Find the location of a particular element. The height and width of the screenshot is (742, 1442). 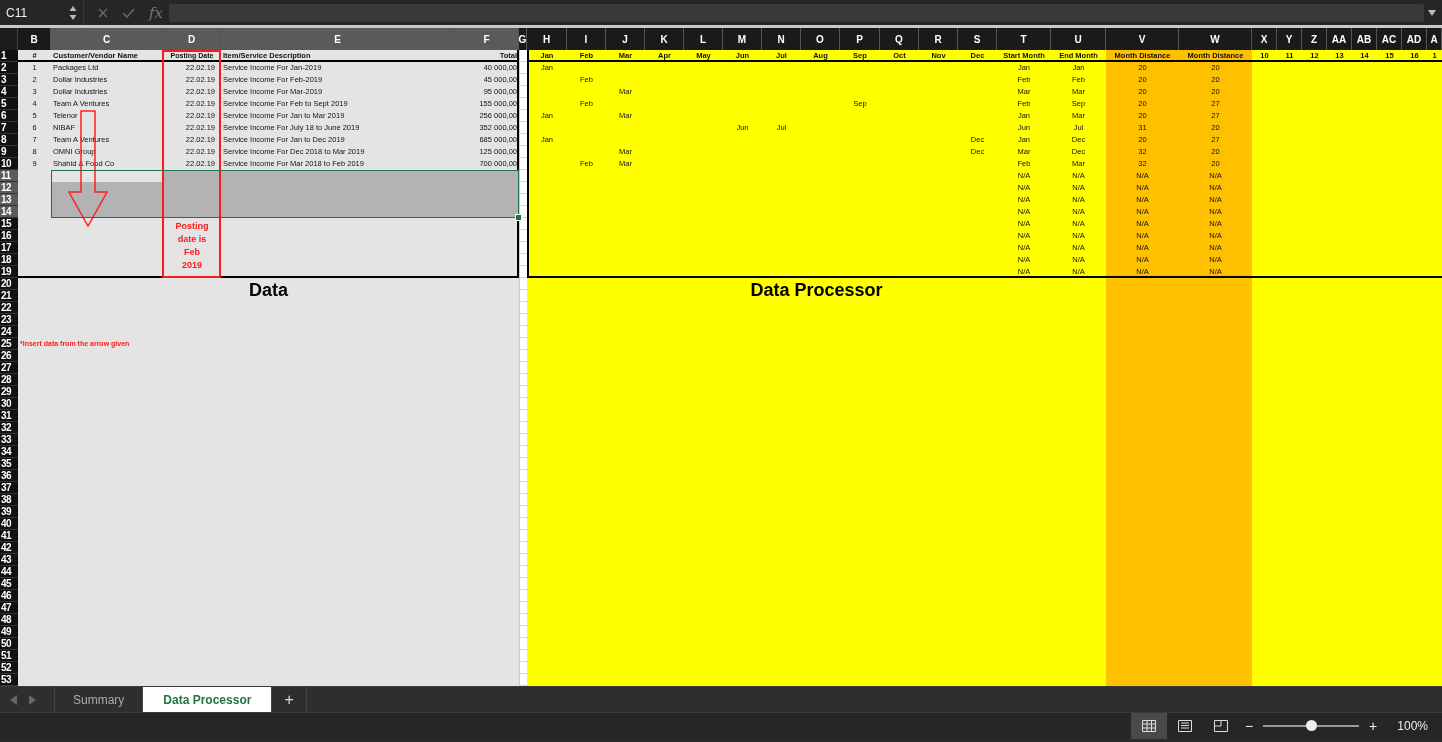

row-header: 11 is located at coordinates (9, 176).